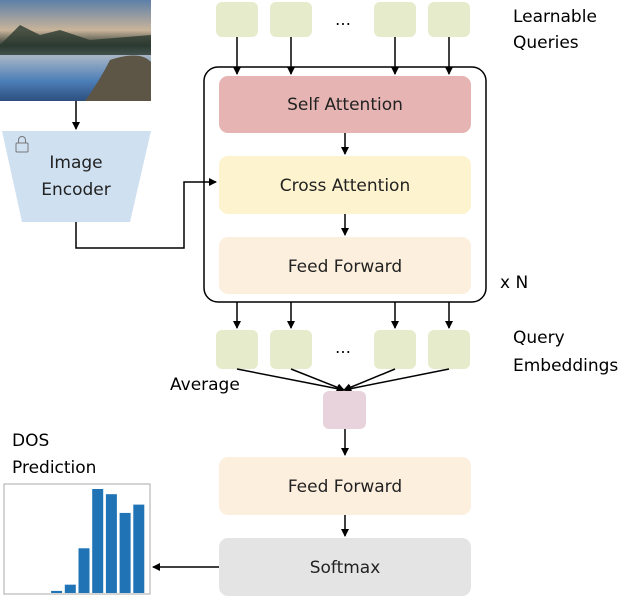 The width and height of the screenshot is (634, 596). What do you see at coordinates (345, 186) in the screenshot?
I see `cross-attention-label: Cross Attention` at bounding box center [345, 186].